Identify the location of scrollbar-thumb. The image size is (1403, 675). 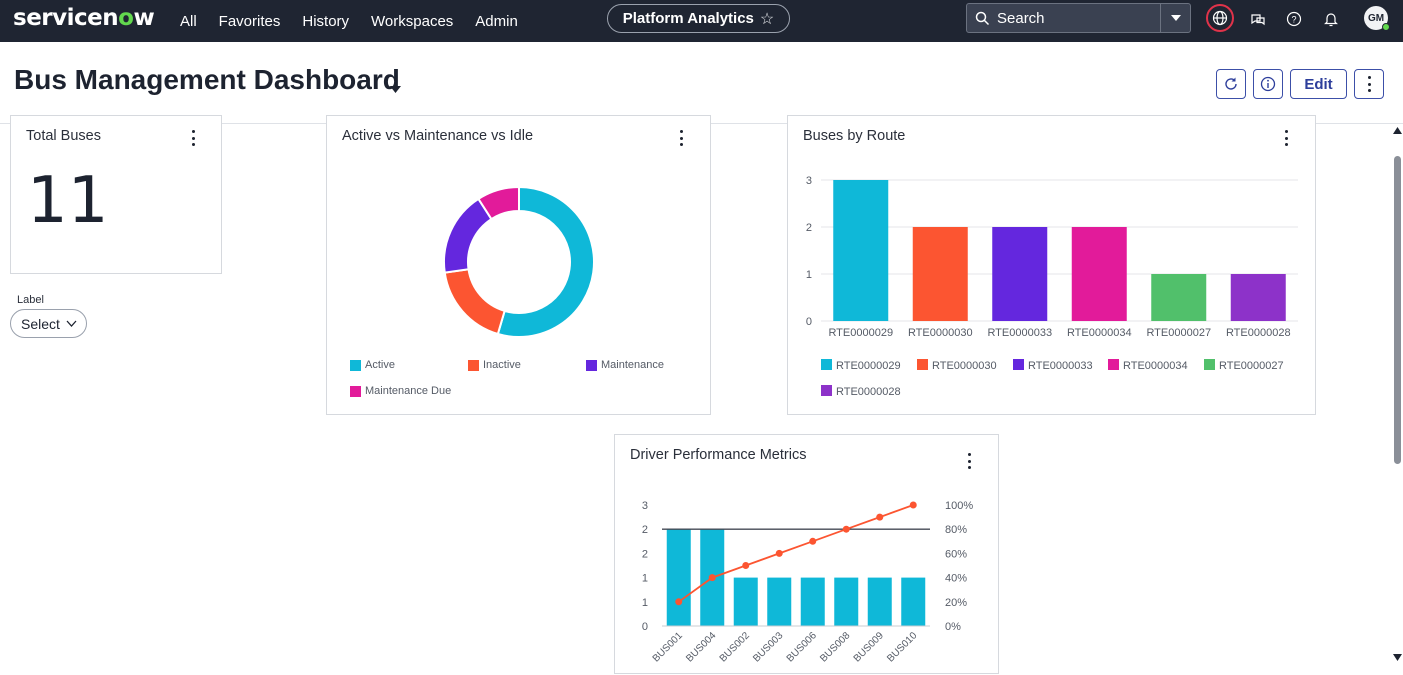
(1397, 310).